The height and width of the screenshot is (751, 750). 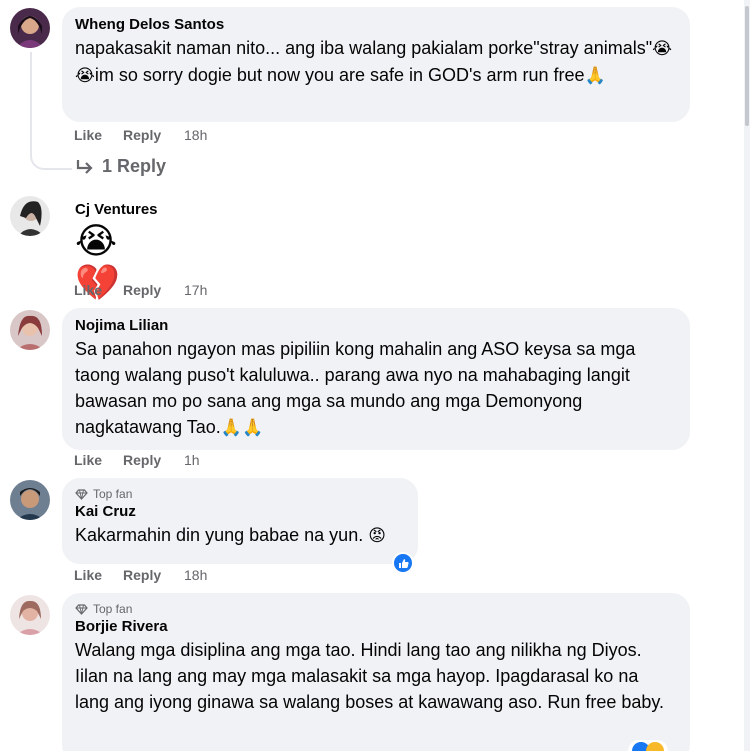 What do you see at coordinates (376, 627) in the screenshot?
I see `comment-author: Borjie Rivera` at bounding box center [376, 627].